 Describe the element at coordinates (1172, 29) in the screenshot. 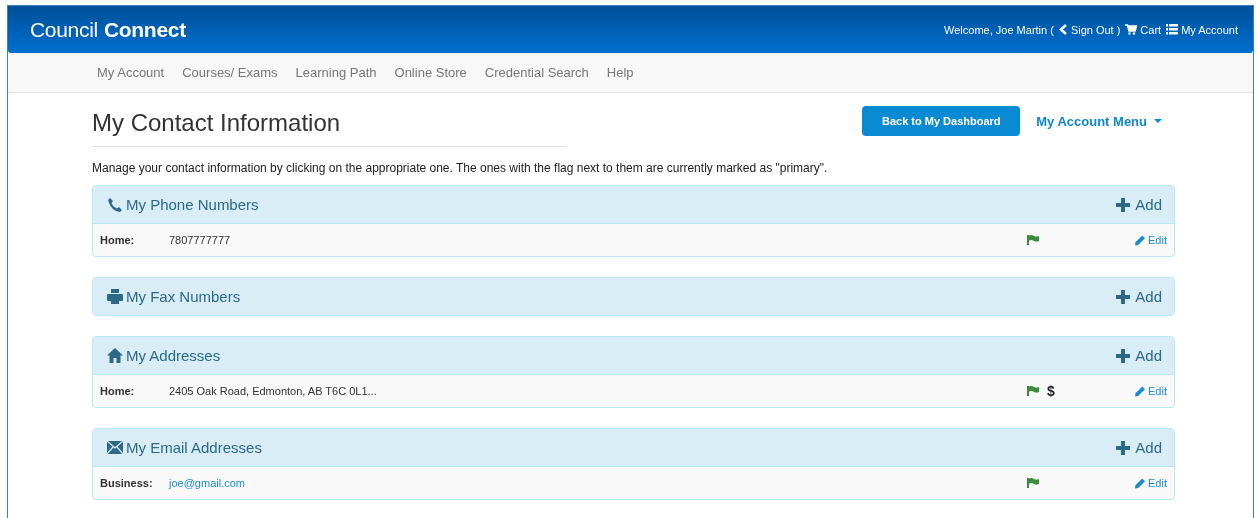

I see `list-icon` at that location.